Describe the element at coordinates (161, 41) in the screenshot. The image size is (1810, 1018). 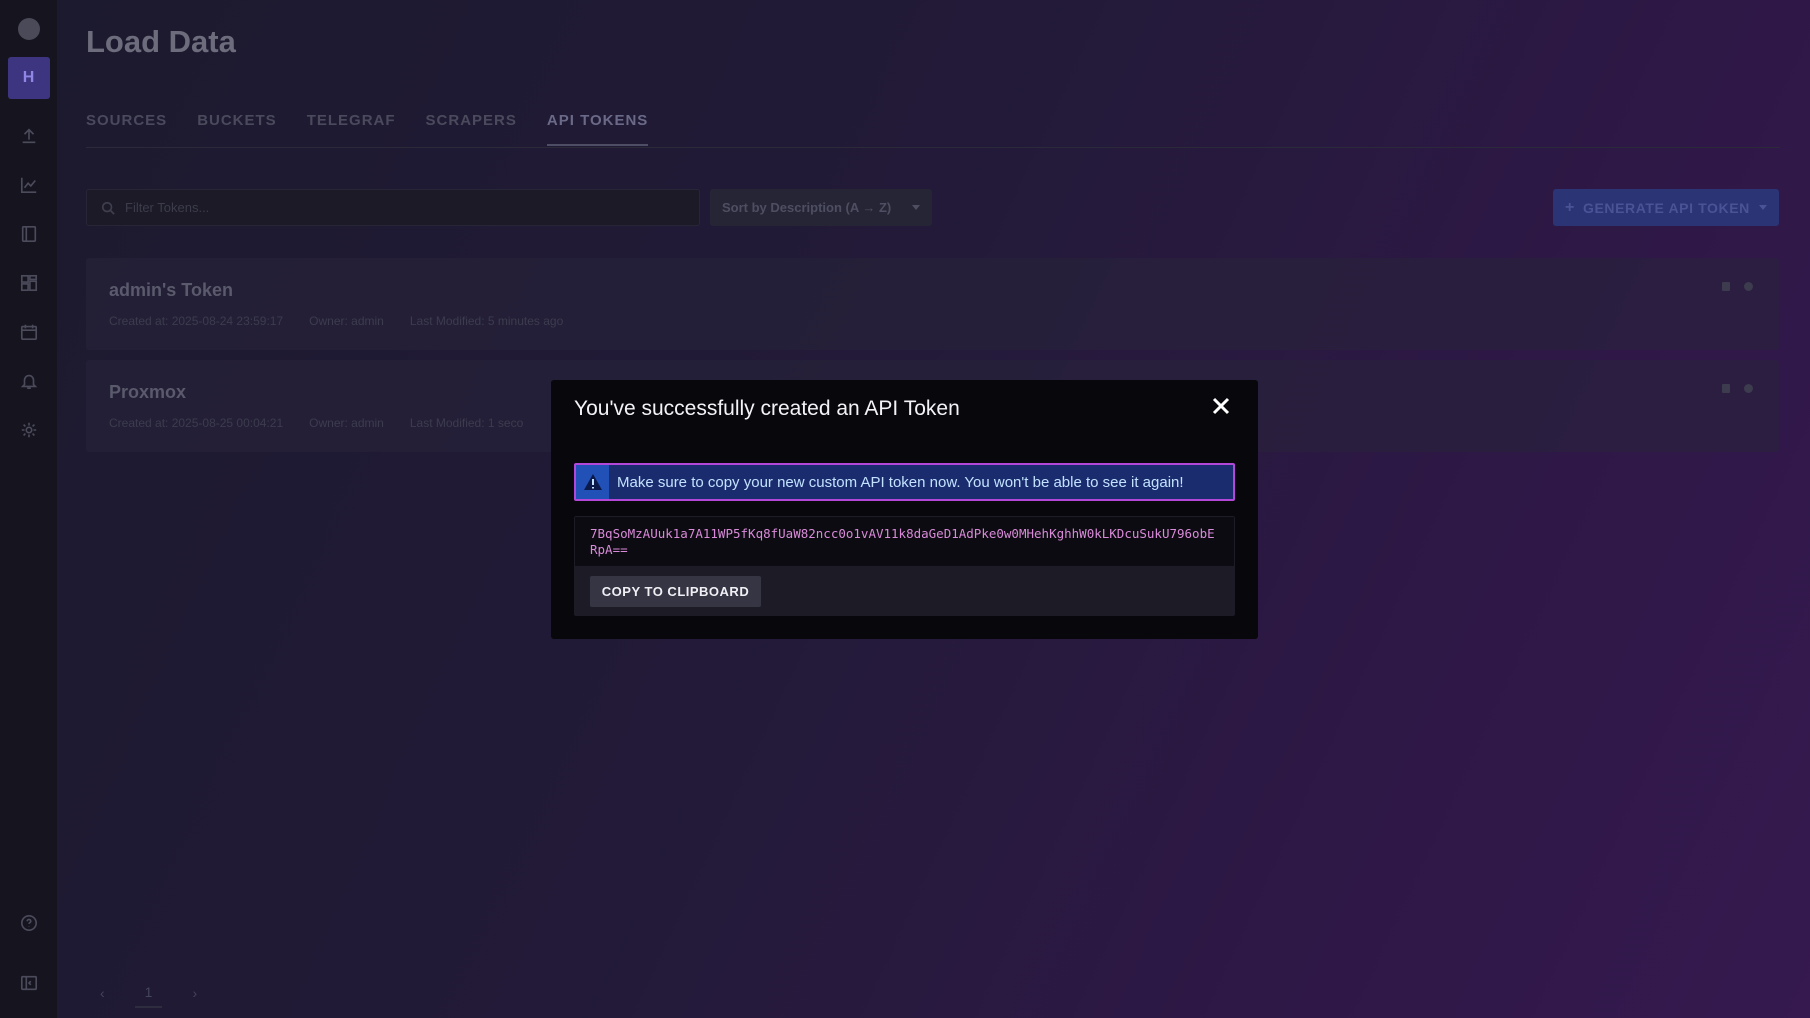
I see `page-title: Load Data` at that location.